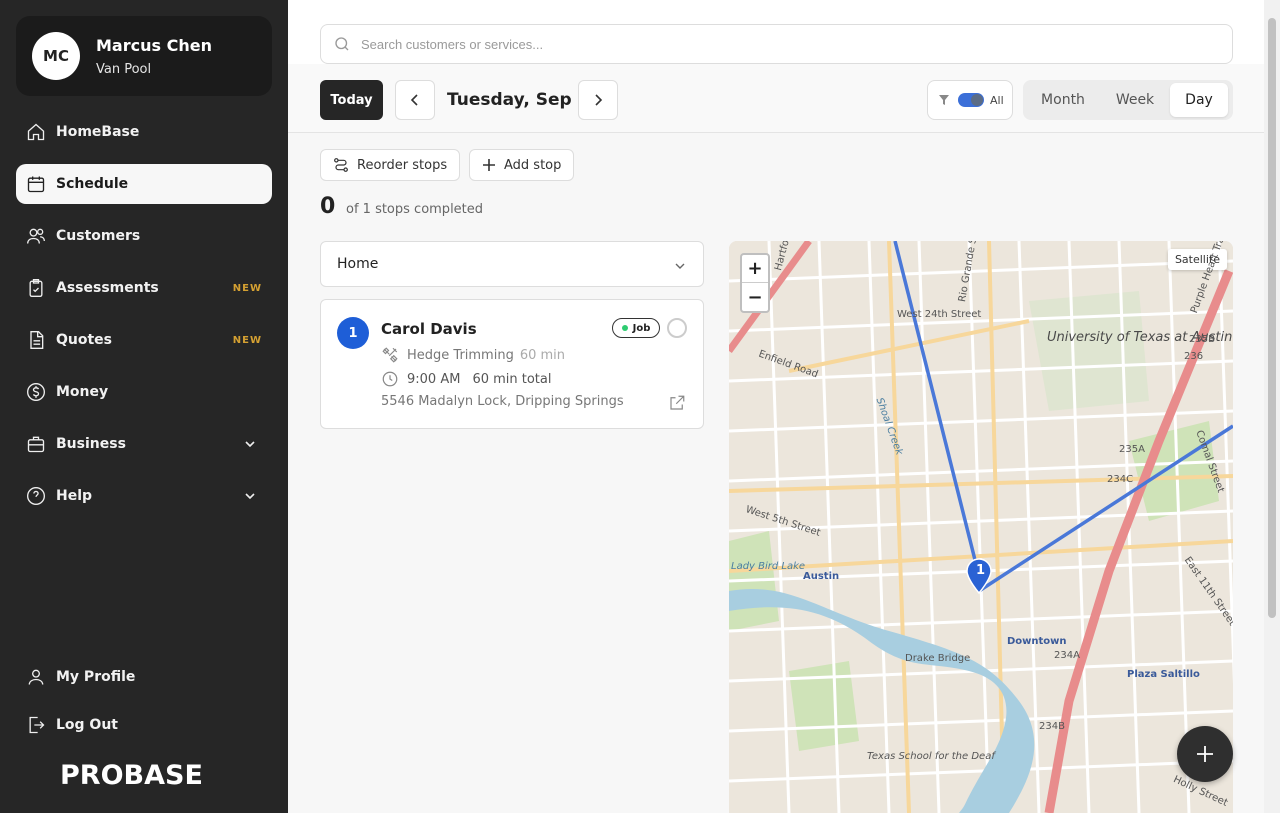  I want to click on complete-stop-checkbox, so click(677, 328).